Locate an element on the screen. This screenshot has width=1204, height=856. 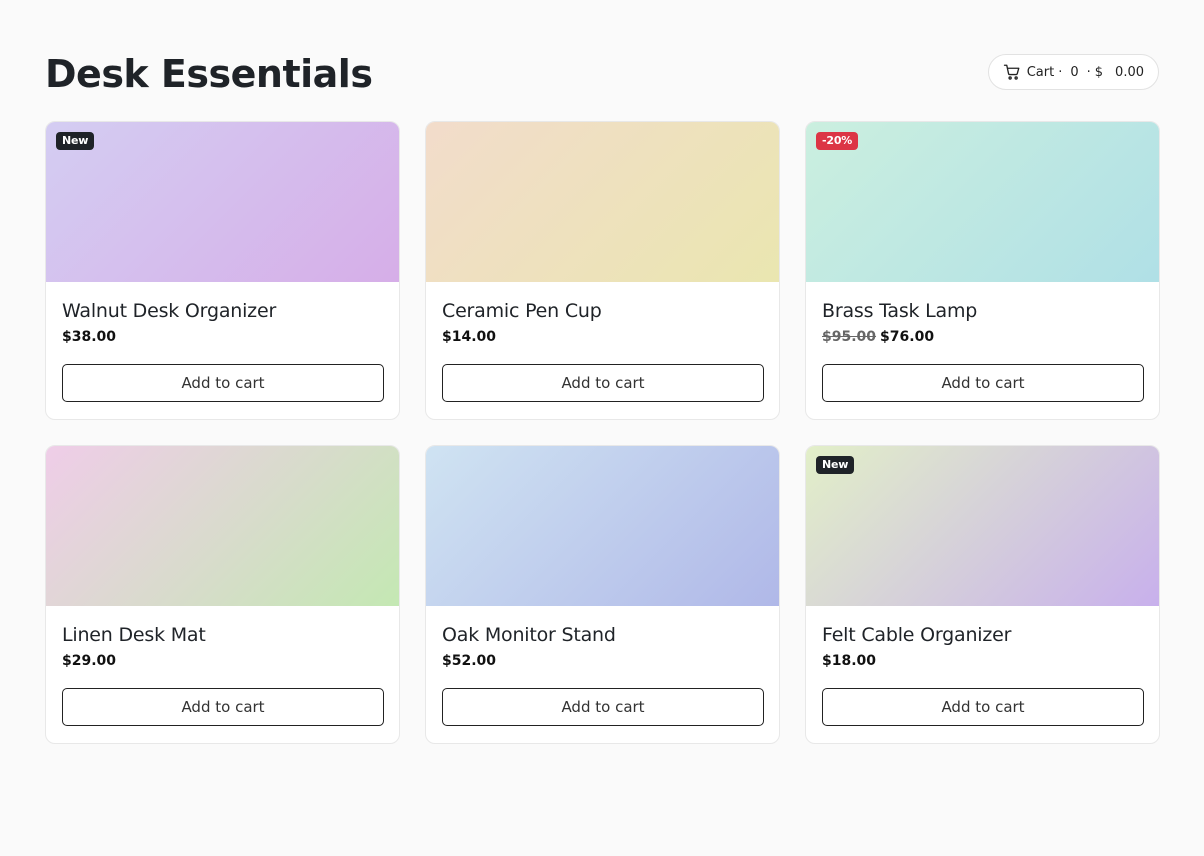
page-header: Desk Essentials Cart · 0 · $ 0.00 is located at coordinates (602, 75).